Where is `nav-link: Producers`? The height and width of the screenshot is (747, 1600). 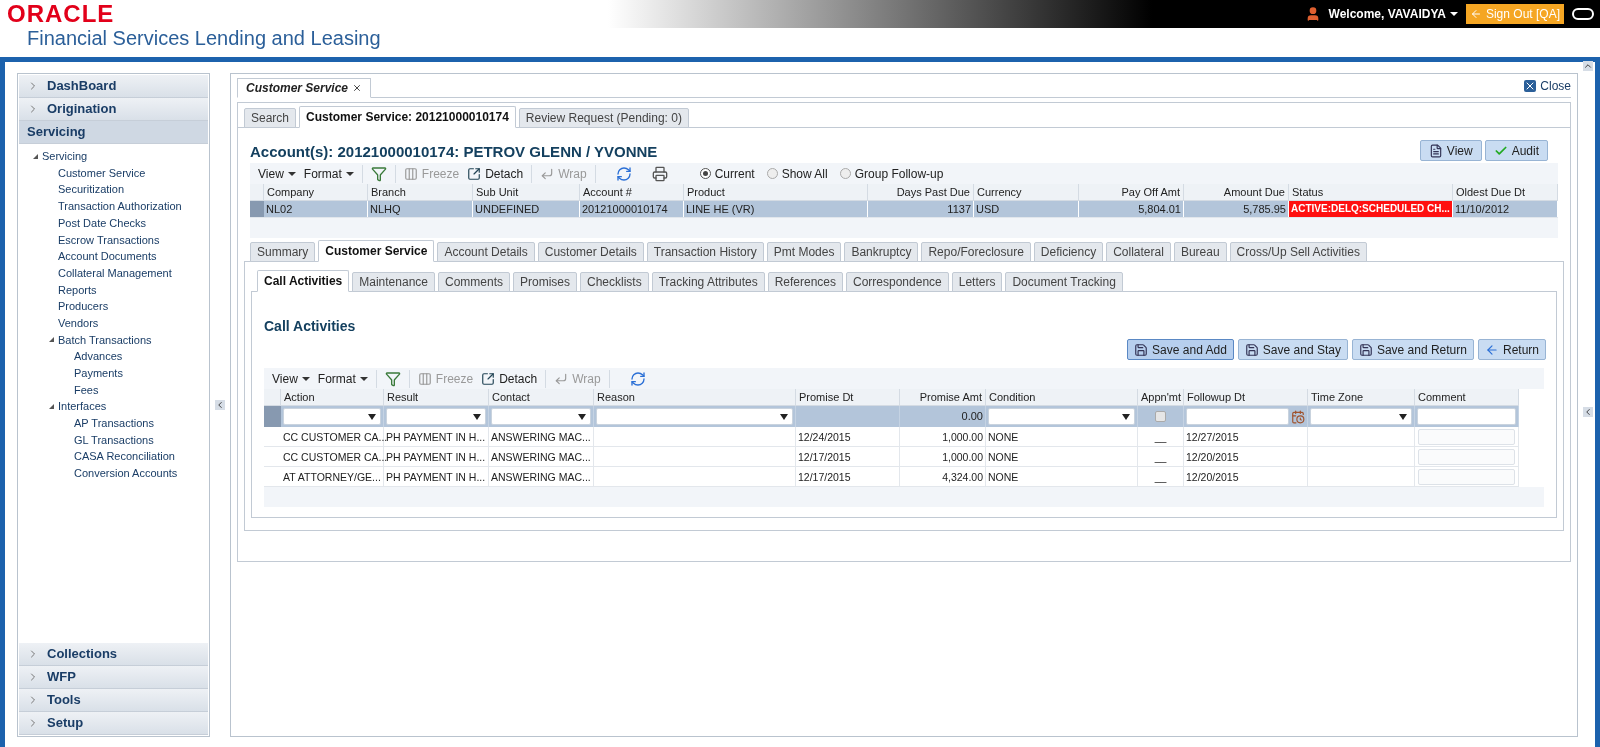
nav-link: Producers is located at coordinates (83, 306).